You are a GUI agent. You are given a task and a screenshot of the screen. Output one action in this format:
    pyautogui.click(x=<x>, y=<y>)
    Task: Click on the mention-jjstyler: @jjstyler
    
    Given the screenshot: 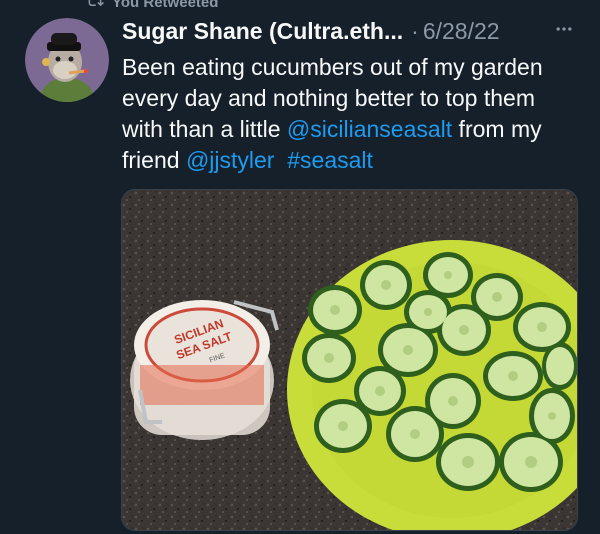 What is the action you would take?
    pyautogui.click(x=230, y=160)
    